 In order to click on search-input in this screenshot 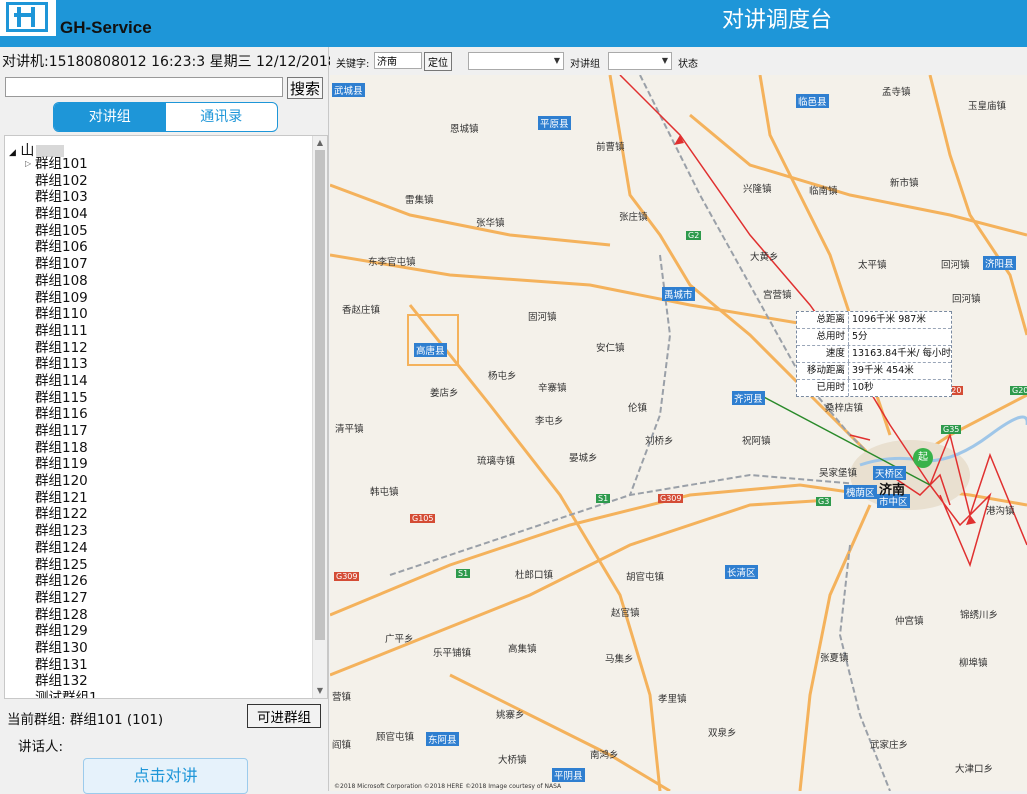, I will do `click(144, 87)`.